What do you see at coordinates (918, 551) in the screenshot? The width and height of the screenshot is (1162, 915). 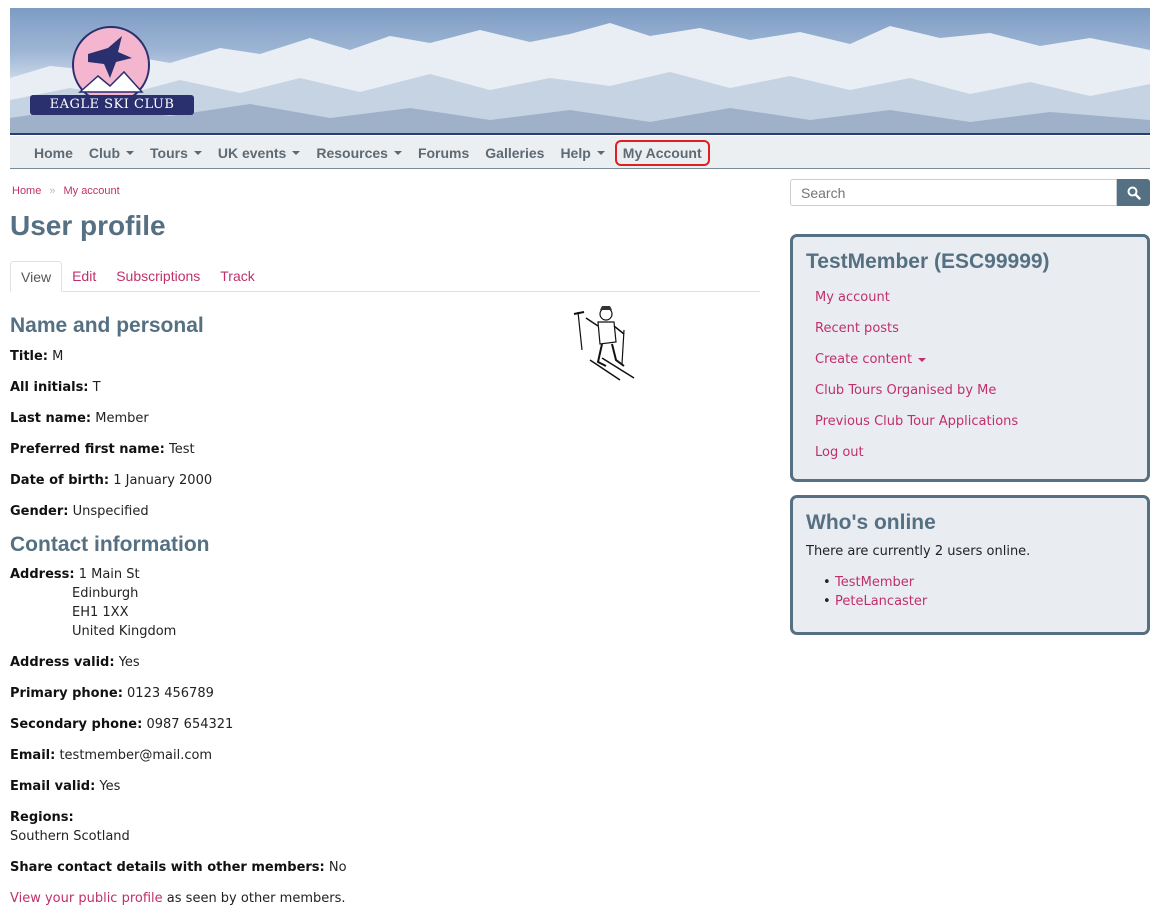 I see `online-count-text: There are currently 2 users online.` at bounding box center [918, 551].